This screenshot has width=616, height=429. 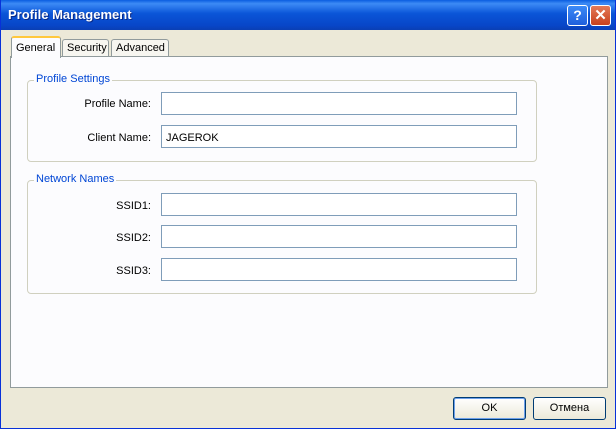 What do you see at coordinates (339, 236) in the screenshot?
I see `ssid2-field` at bounding box center [339, 236].